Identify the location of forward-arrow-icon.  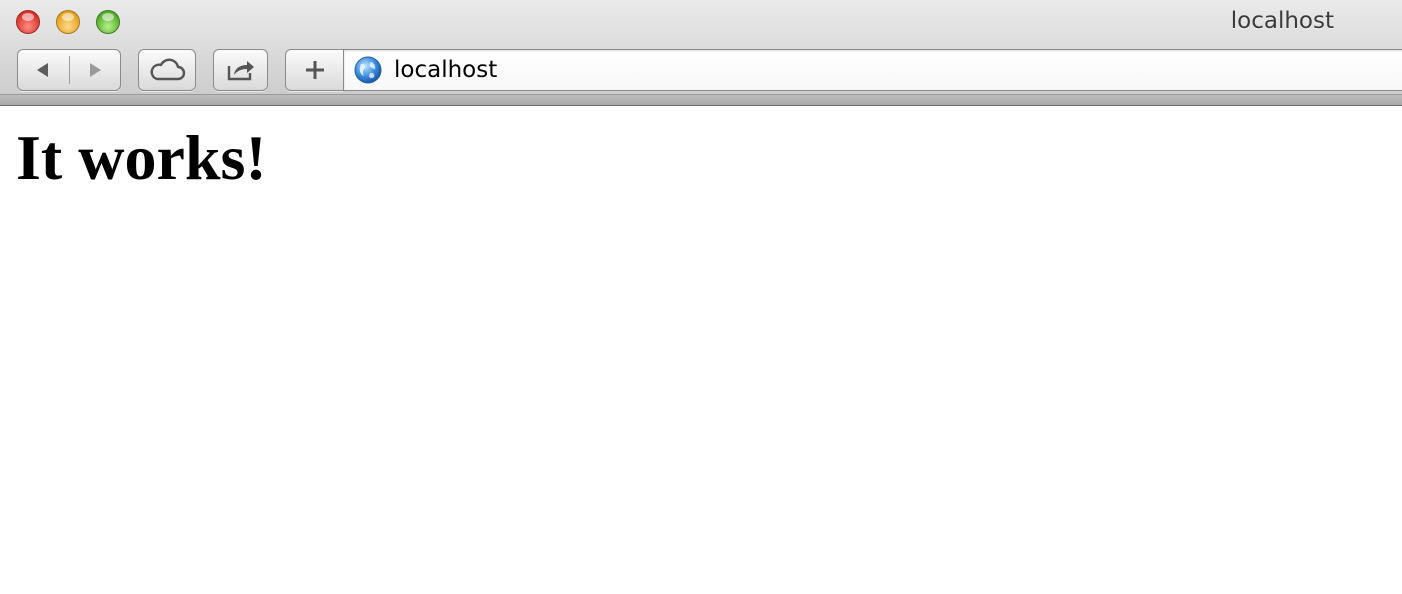
(95, 70).